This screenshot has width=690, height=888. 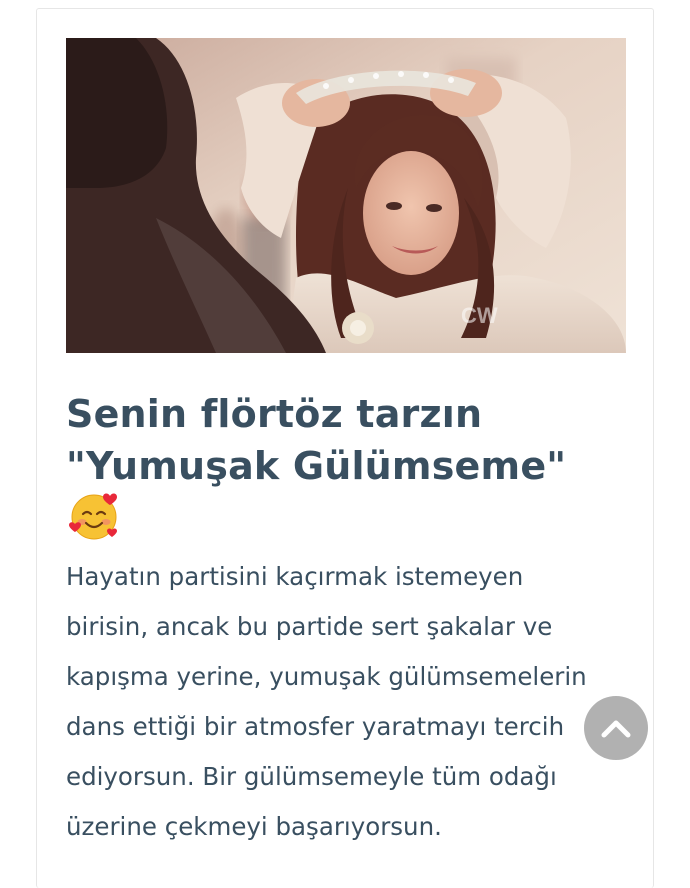 What do you see at coordinates (254, 826) in the screenshot?
I see `description-line: üzerine çekmeyi başarıyorsun.` at bounding box center [254, 826].